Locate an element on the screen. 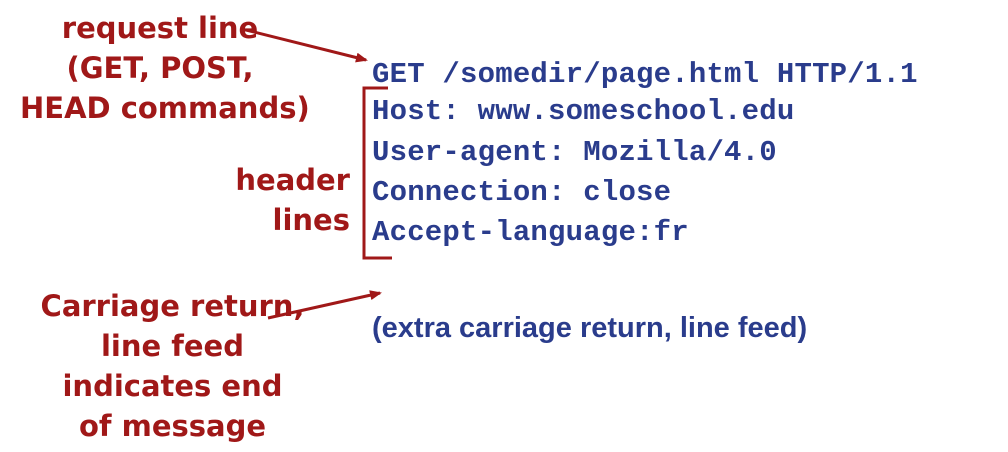  http-header-user-agent: User-agent: Mozilla/4.0 is located at coordinates (574, 152).